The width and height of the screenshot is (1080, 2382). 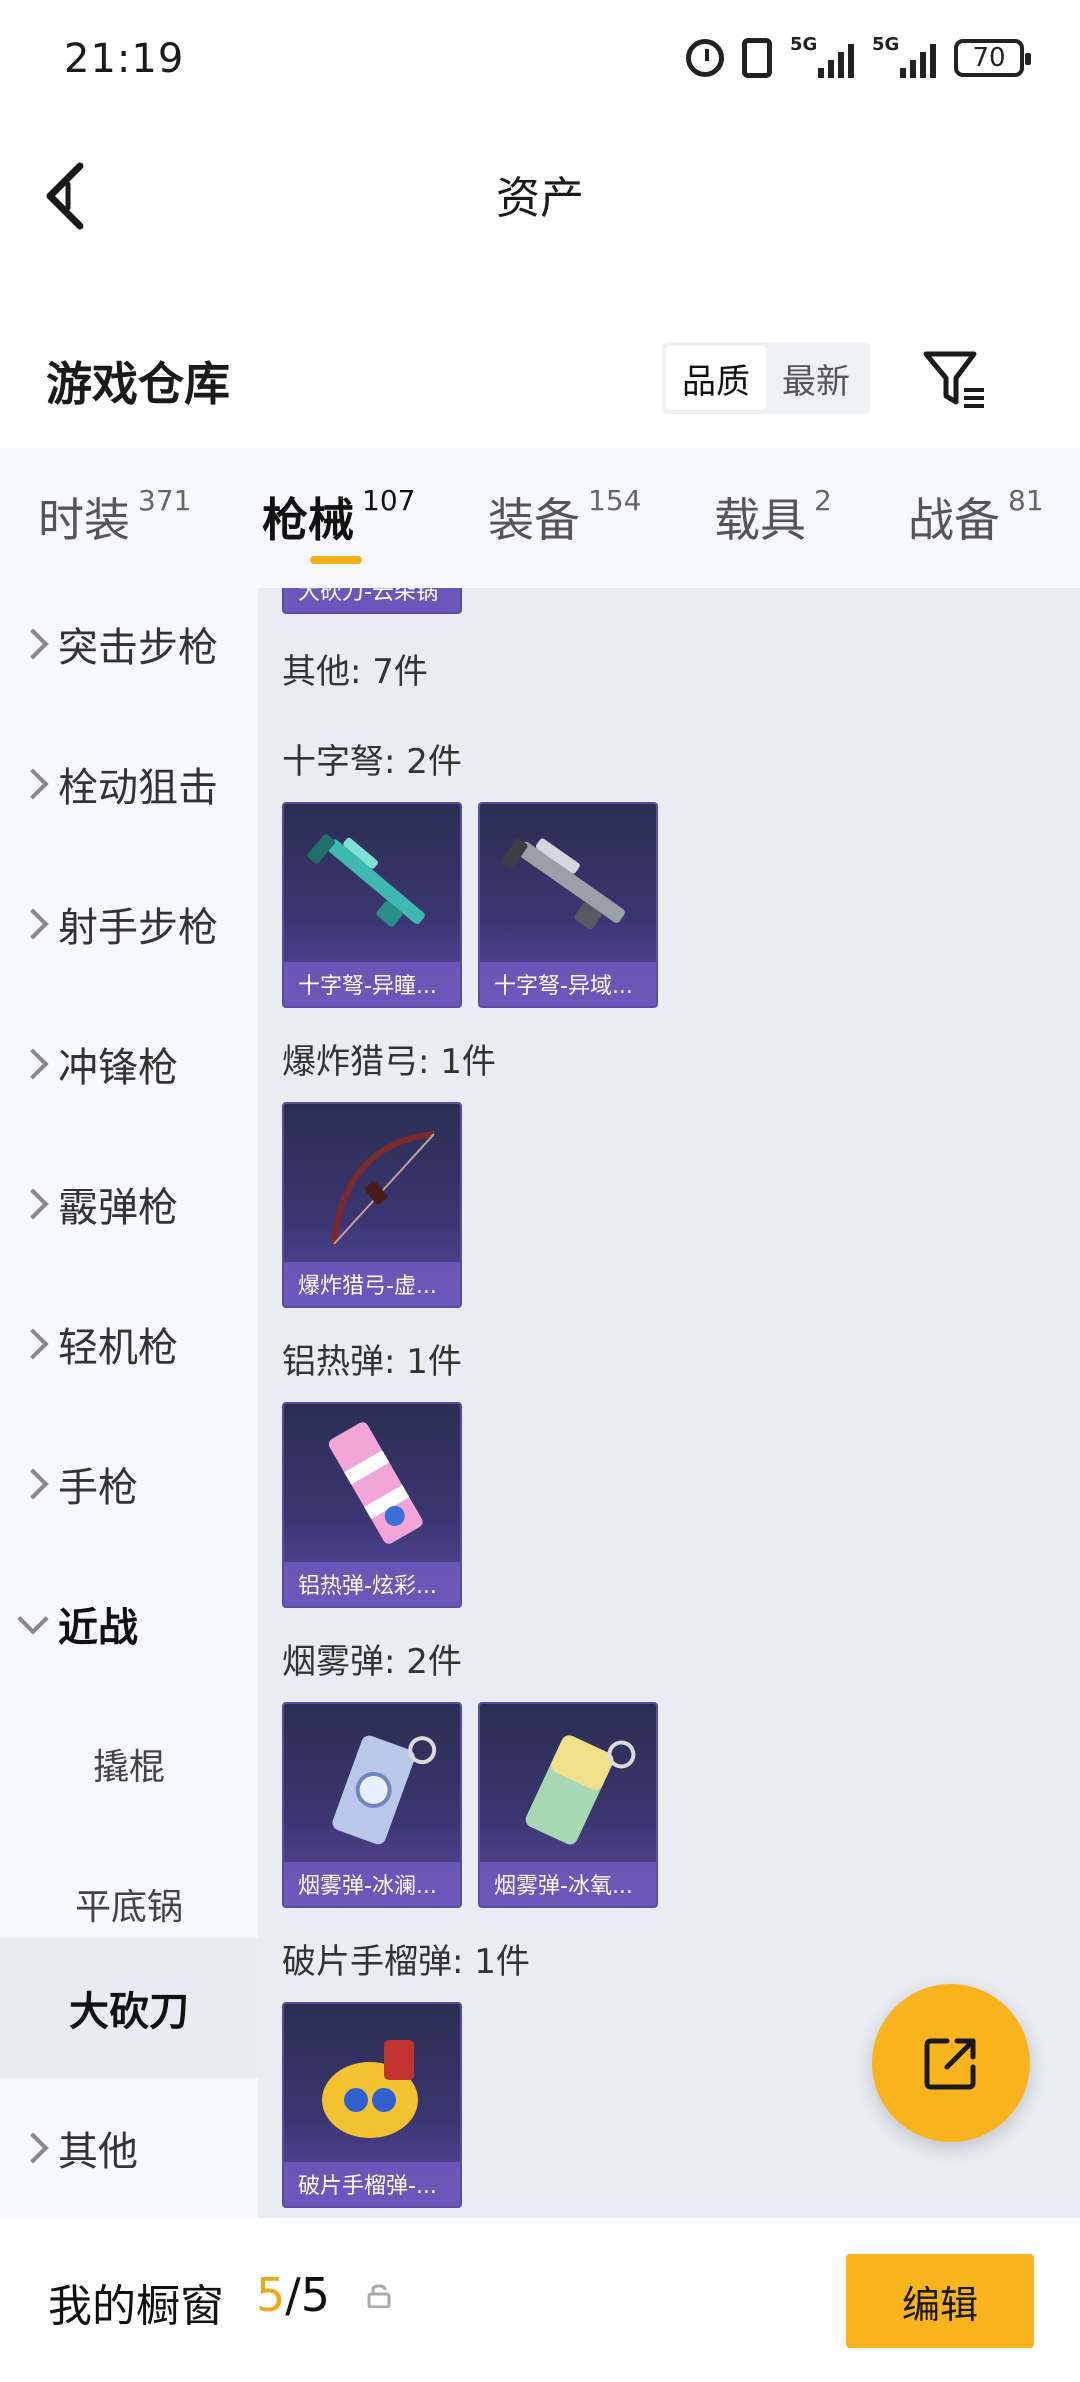 I want to click on section-label-frag: 破片手榴弹: 1件, so click(x=406, y=1962).